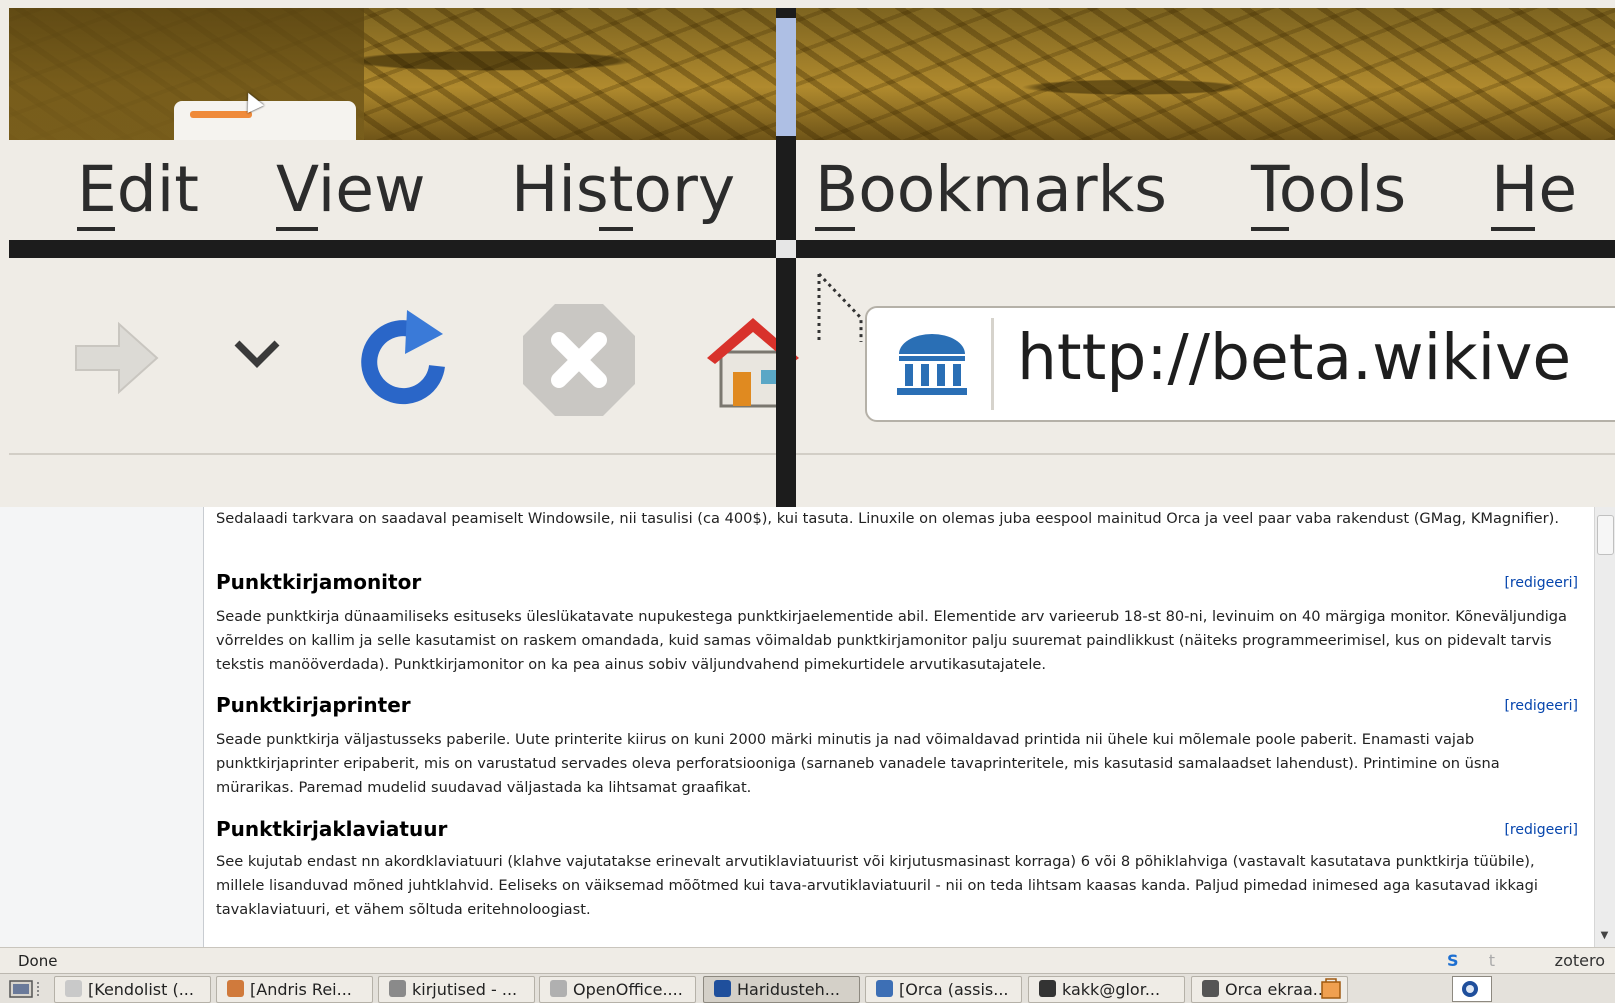  Describe the element at coordinates (991, 189) in the screenshot. I see `menu-bookmarks-label: Bookmarks` at that location.